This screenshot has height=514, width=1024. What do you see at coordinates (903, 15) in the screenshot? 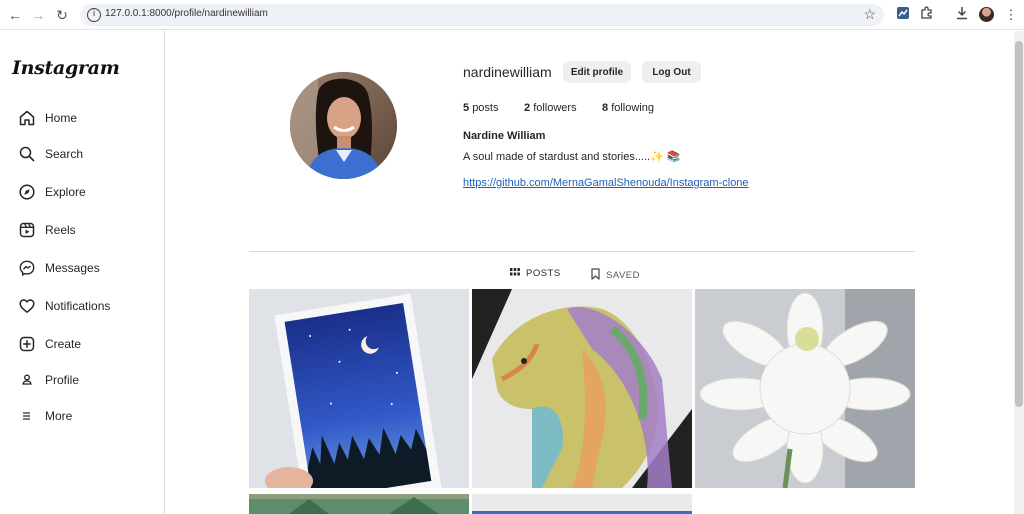
I see `extension-icon` at bounding box center [903, 15].